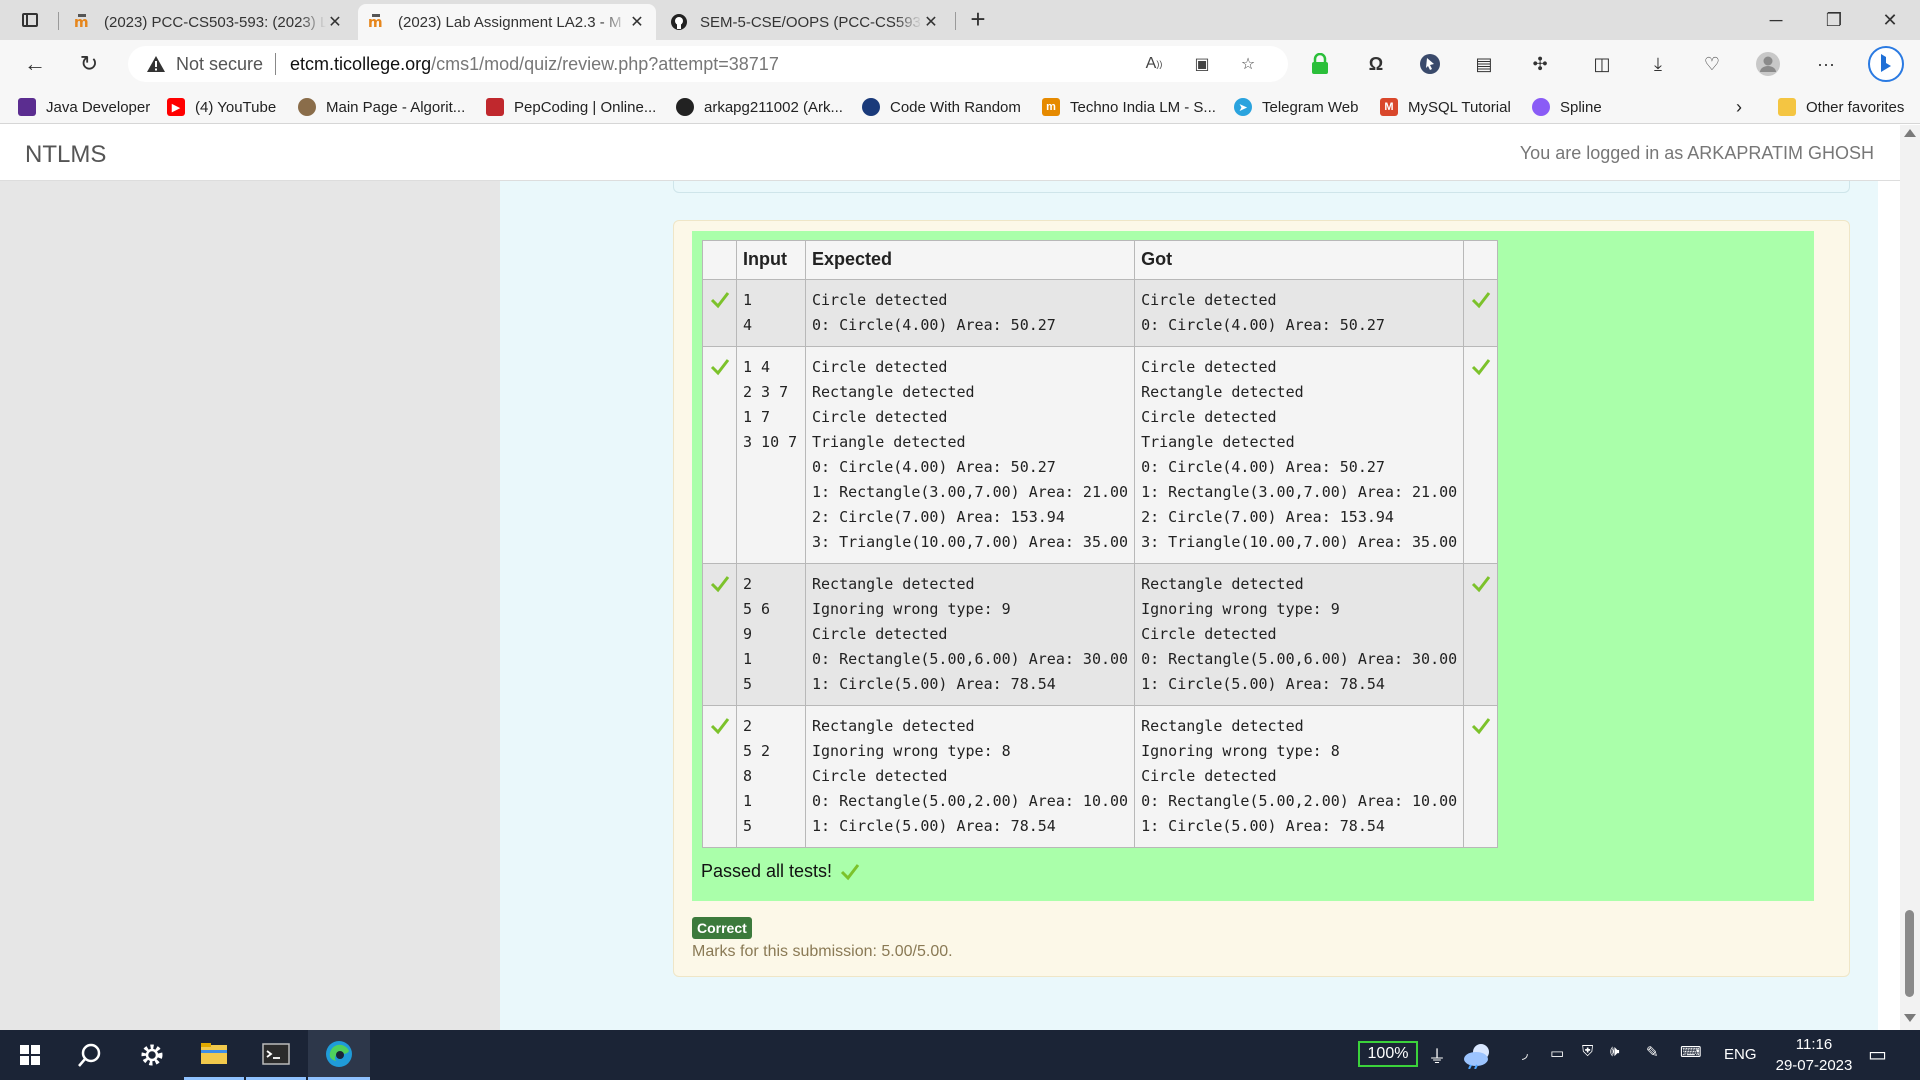  I want to click on restore-button: ❐, so click(1834, 20).